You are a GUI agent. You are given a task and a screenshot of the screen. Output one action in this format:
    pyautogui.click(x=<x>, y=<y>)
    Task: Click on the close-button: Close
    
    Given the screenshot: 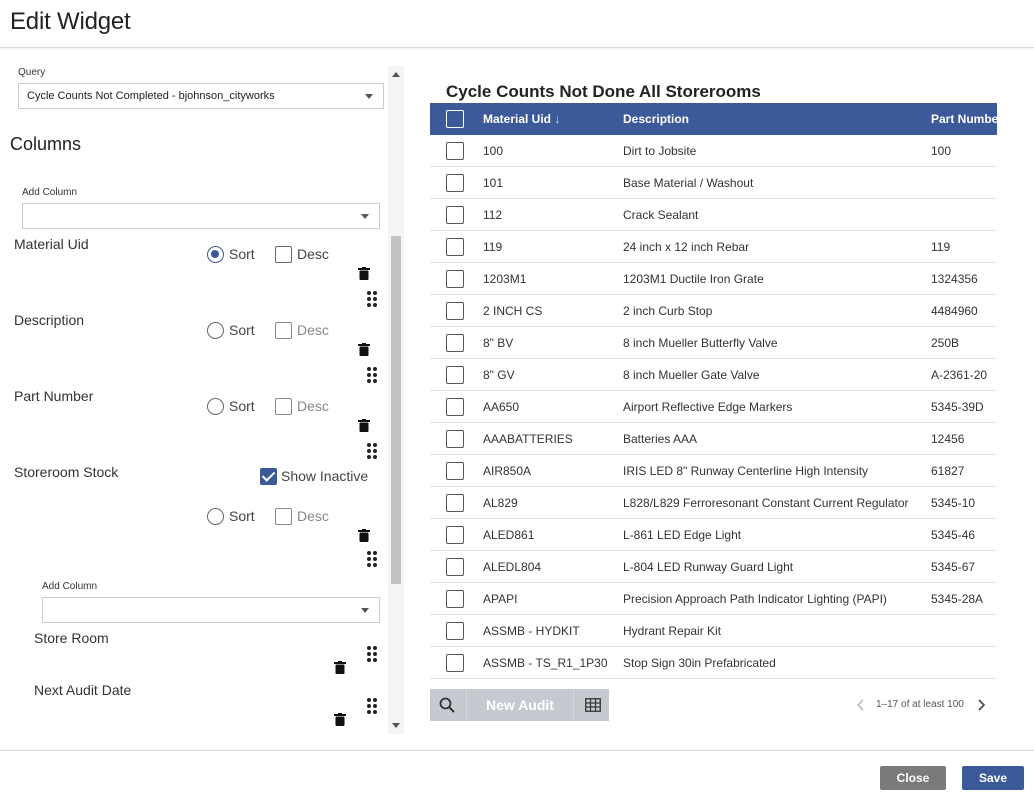 What is the action you would take?
    pyautogui.click(x=913, y=778)
    